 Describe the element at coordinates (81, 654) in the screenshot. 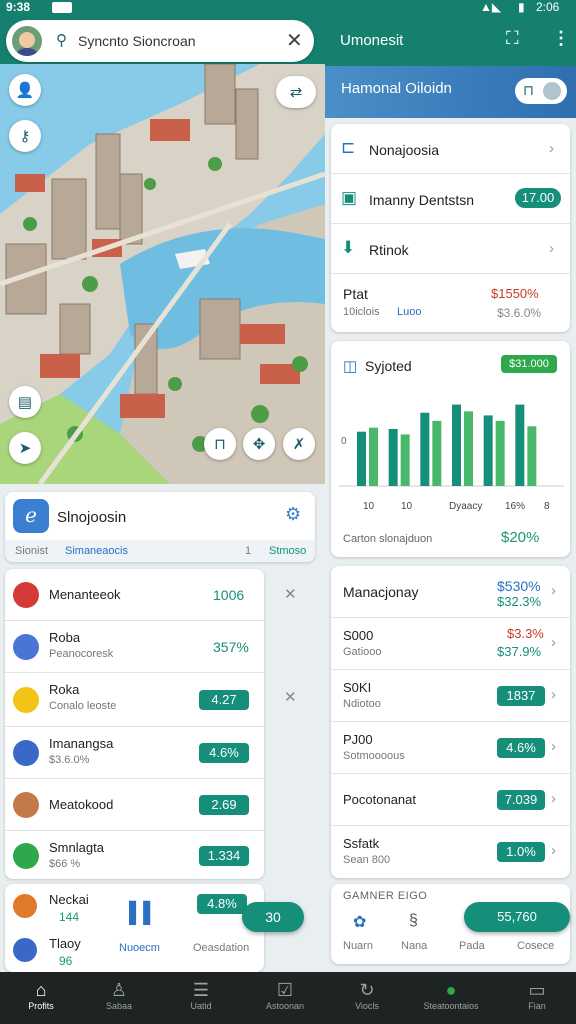

I see `list-item-sub: Peanocoresk` at that location.